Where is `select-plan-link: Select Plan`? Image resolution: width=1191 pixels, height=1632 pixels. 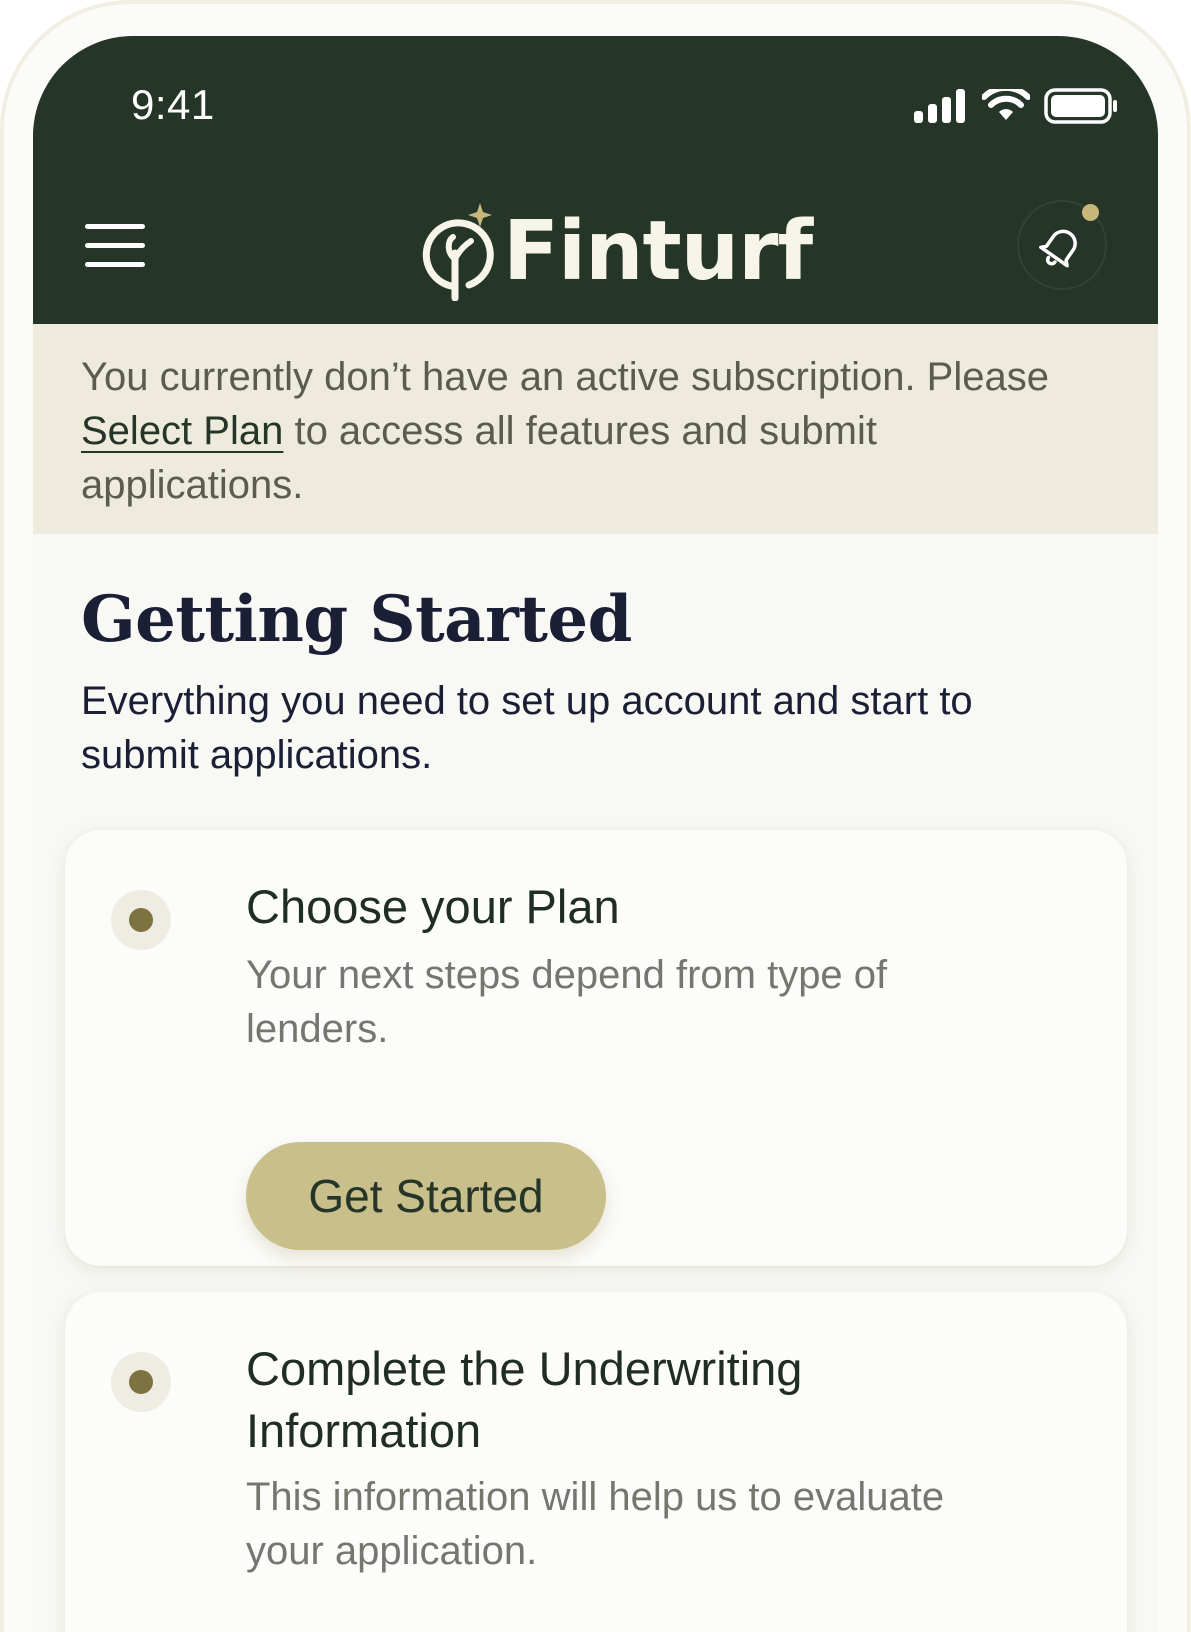
select-plan-link: Select Plan is located at coordinates (182, 431).